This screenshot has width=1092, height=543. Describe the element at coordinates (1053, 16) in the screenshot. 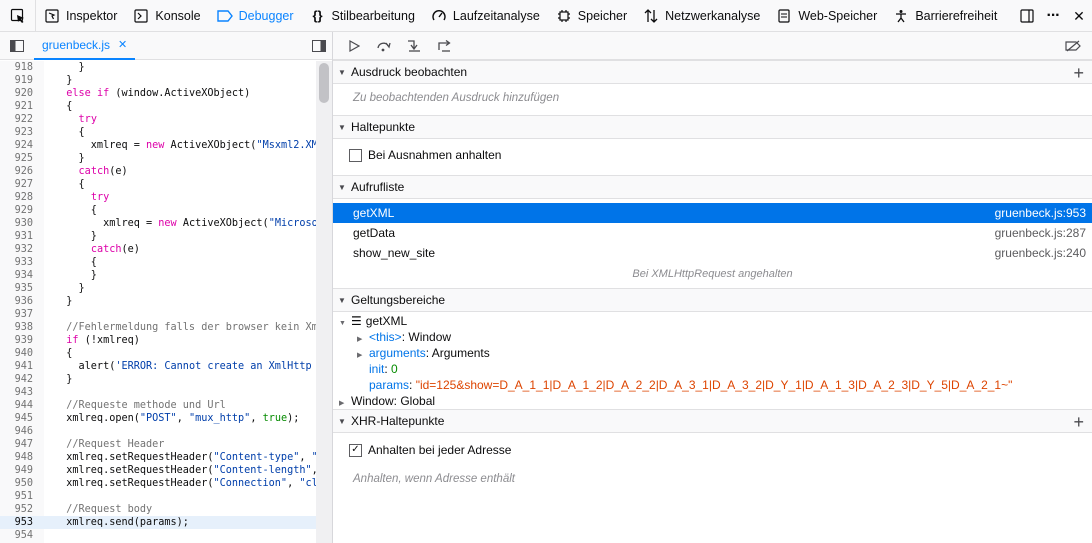

I see `more-options-icon: ···` at that location.